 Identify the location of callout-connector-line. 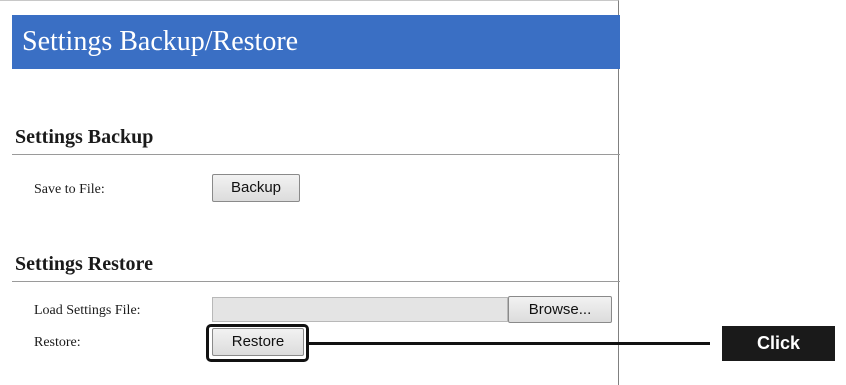
(509, 343).